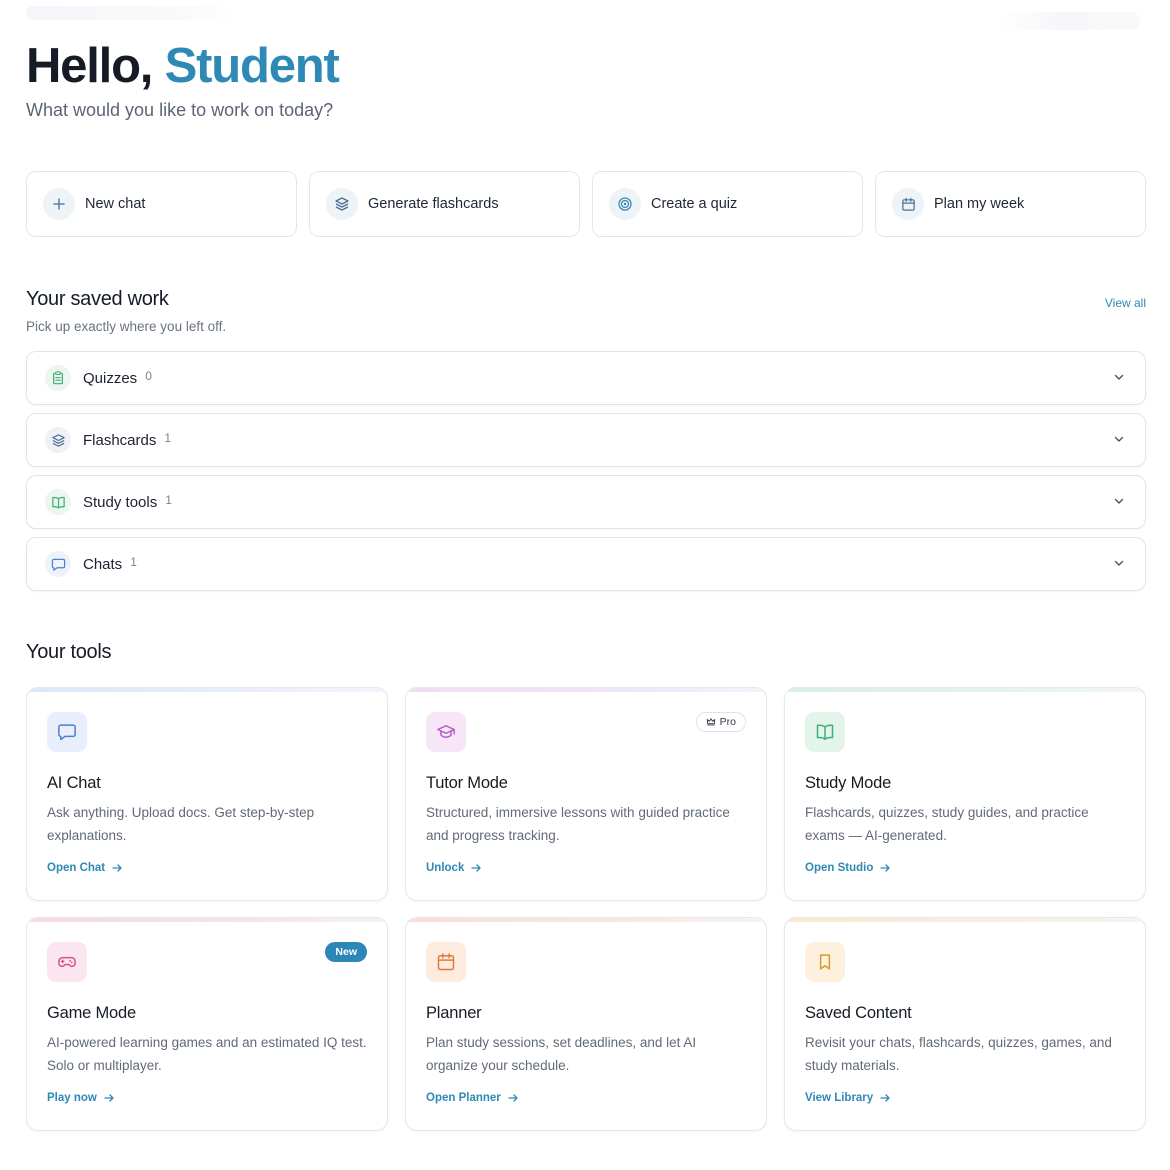  What do you see at coordinates (710, 722) in the screenshot?
I see `crown-icon` at bounding box center [710, 722].